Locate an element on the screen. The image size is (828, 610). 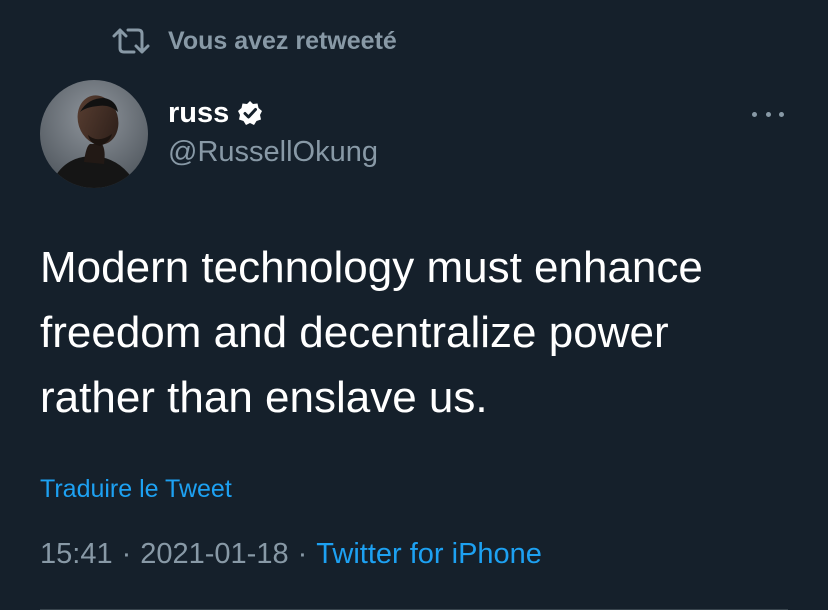
tweet-meta: 15:41 · 2021-01-18 · Twitter for iPhone is located at coordinates (291, 554).